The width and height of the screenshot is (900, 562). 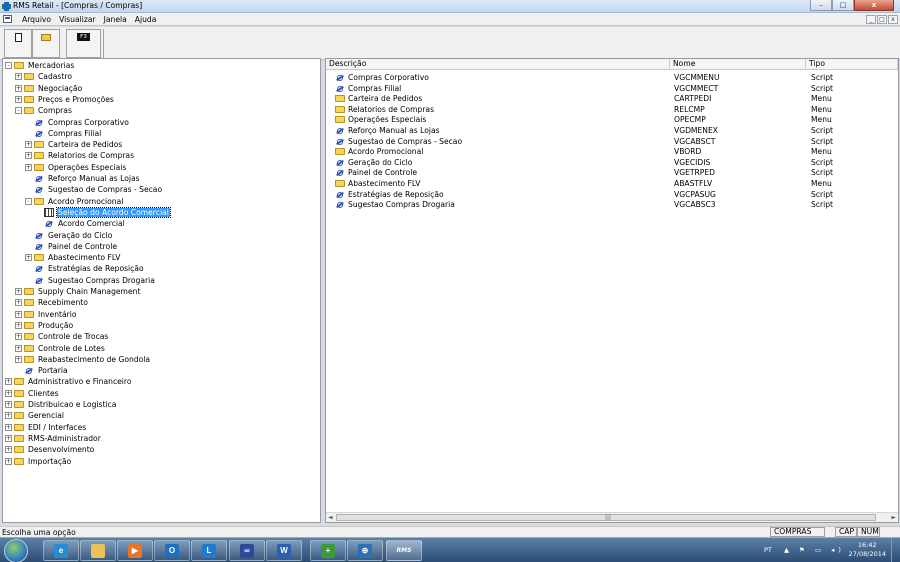 I want to click on tree-item-label: Controle de Trocas, so click(x=73, y=336).